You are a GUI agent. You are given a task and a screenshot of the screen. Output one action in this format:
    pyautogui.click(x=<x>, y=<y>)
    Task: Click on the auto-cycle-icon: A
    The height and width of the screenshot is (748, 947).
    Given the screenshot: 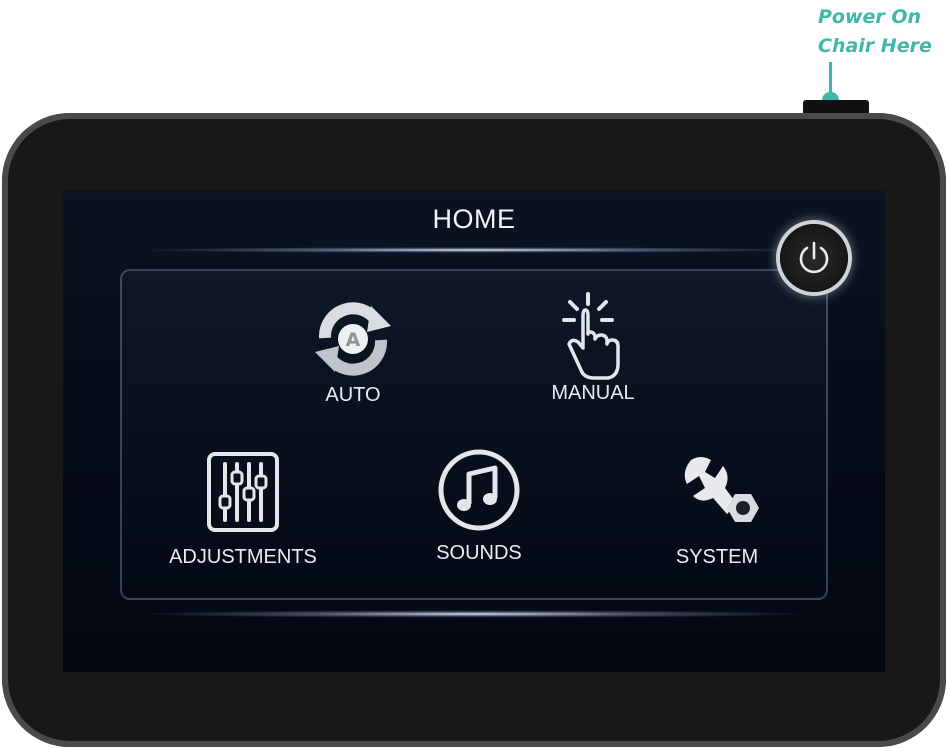 What is the action you would take?
    pyautogui.click(x=353, y=339)
    